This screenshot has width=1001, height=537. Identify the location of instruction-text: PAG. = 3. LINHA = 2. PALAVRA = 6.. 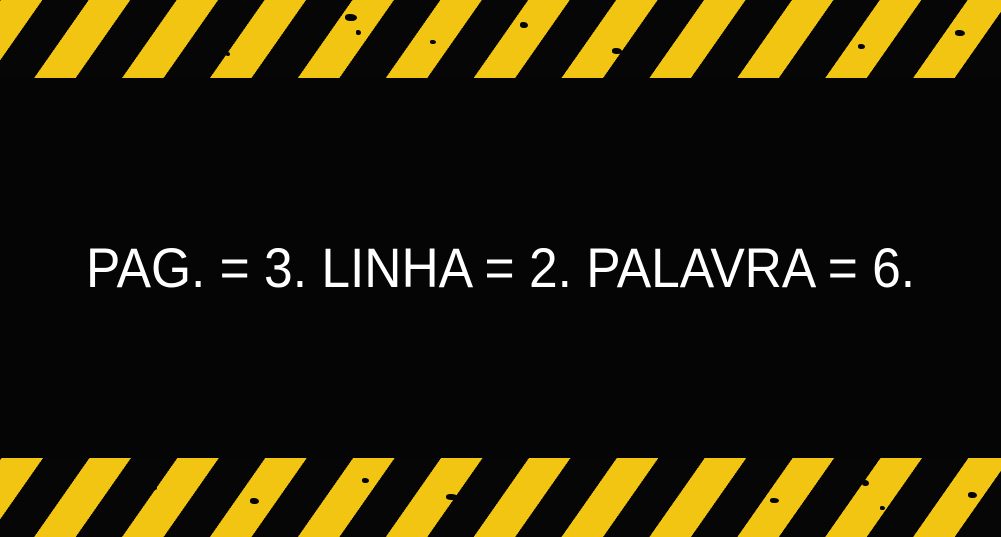
(500, 267).